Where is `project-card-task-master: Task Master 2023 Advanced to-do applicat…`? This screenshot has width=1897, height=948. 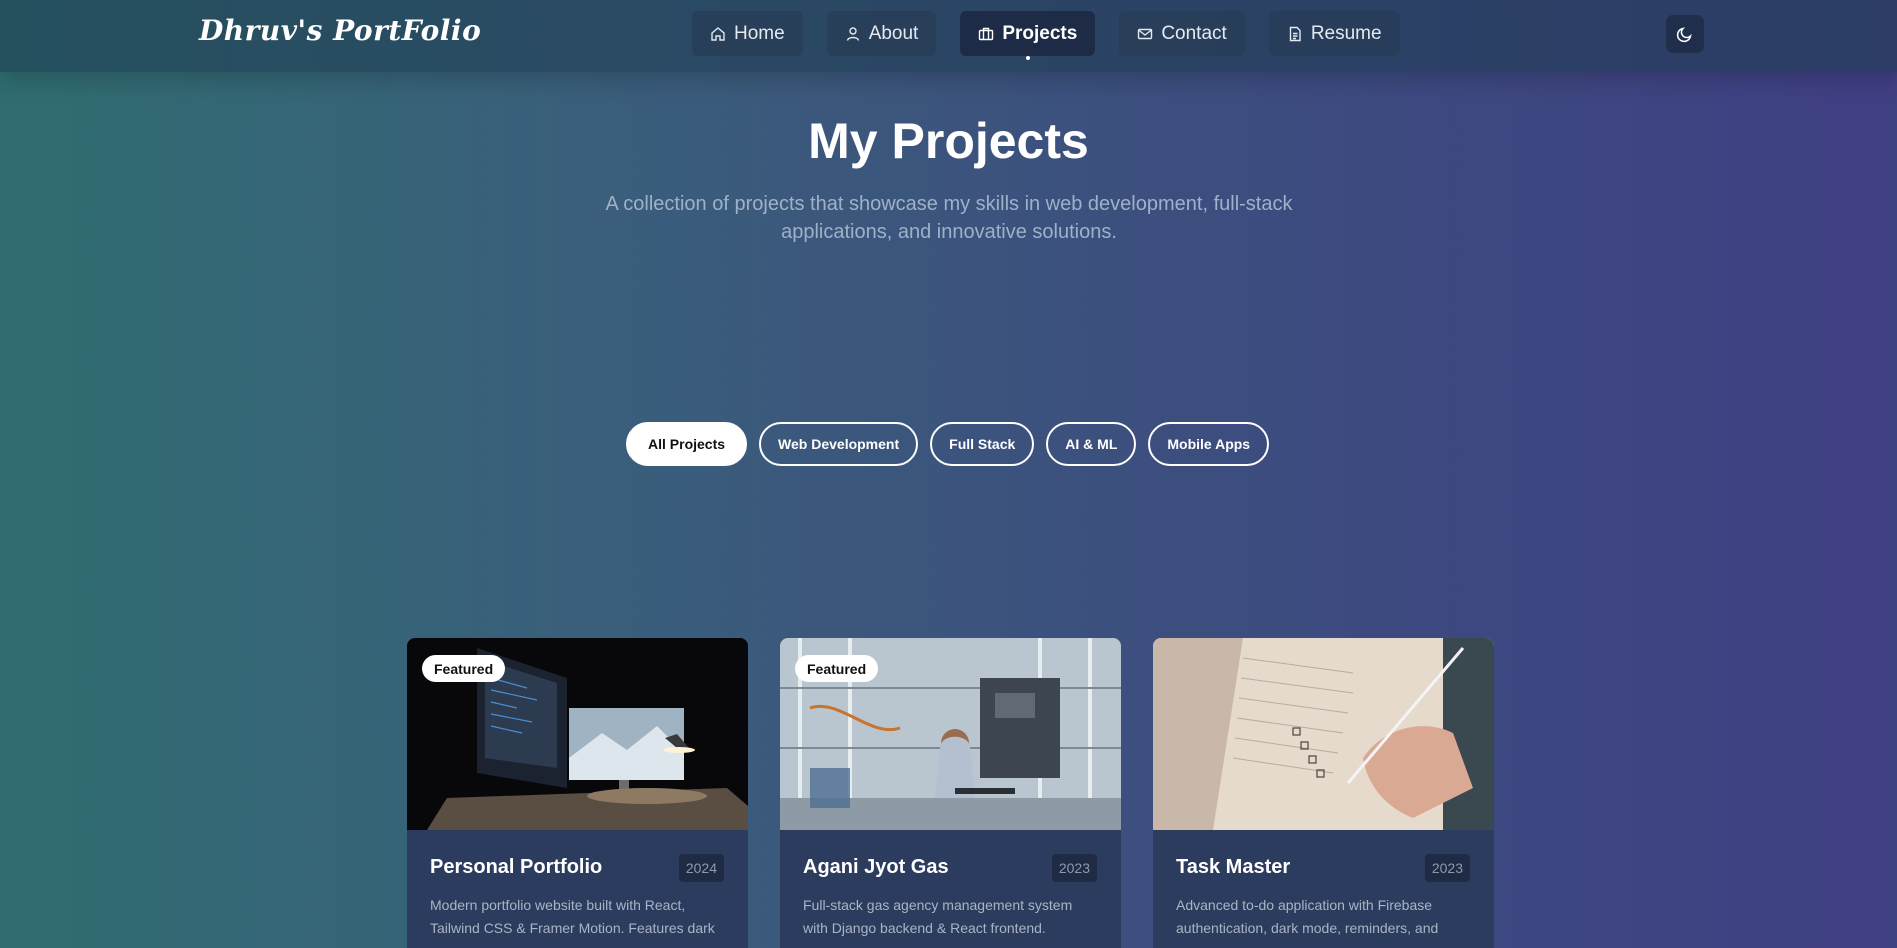 project-card-task-master: Task Master 2023 Advanced to-do applicat… is located at coordinates (1323, 793).